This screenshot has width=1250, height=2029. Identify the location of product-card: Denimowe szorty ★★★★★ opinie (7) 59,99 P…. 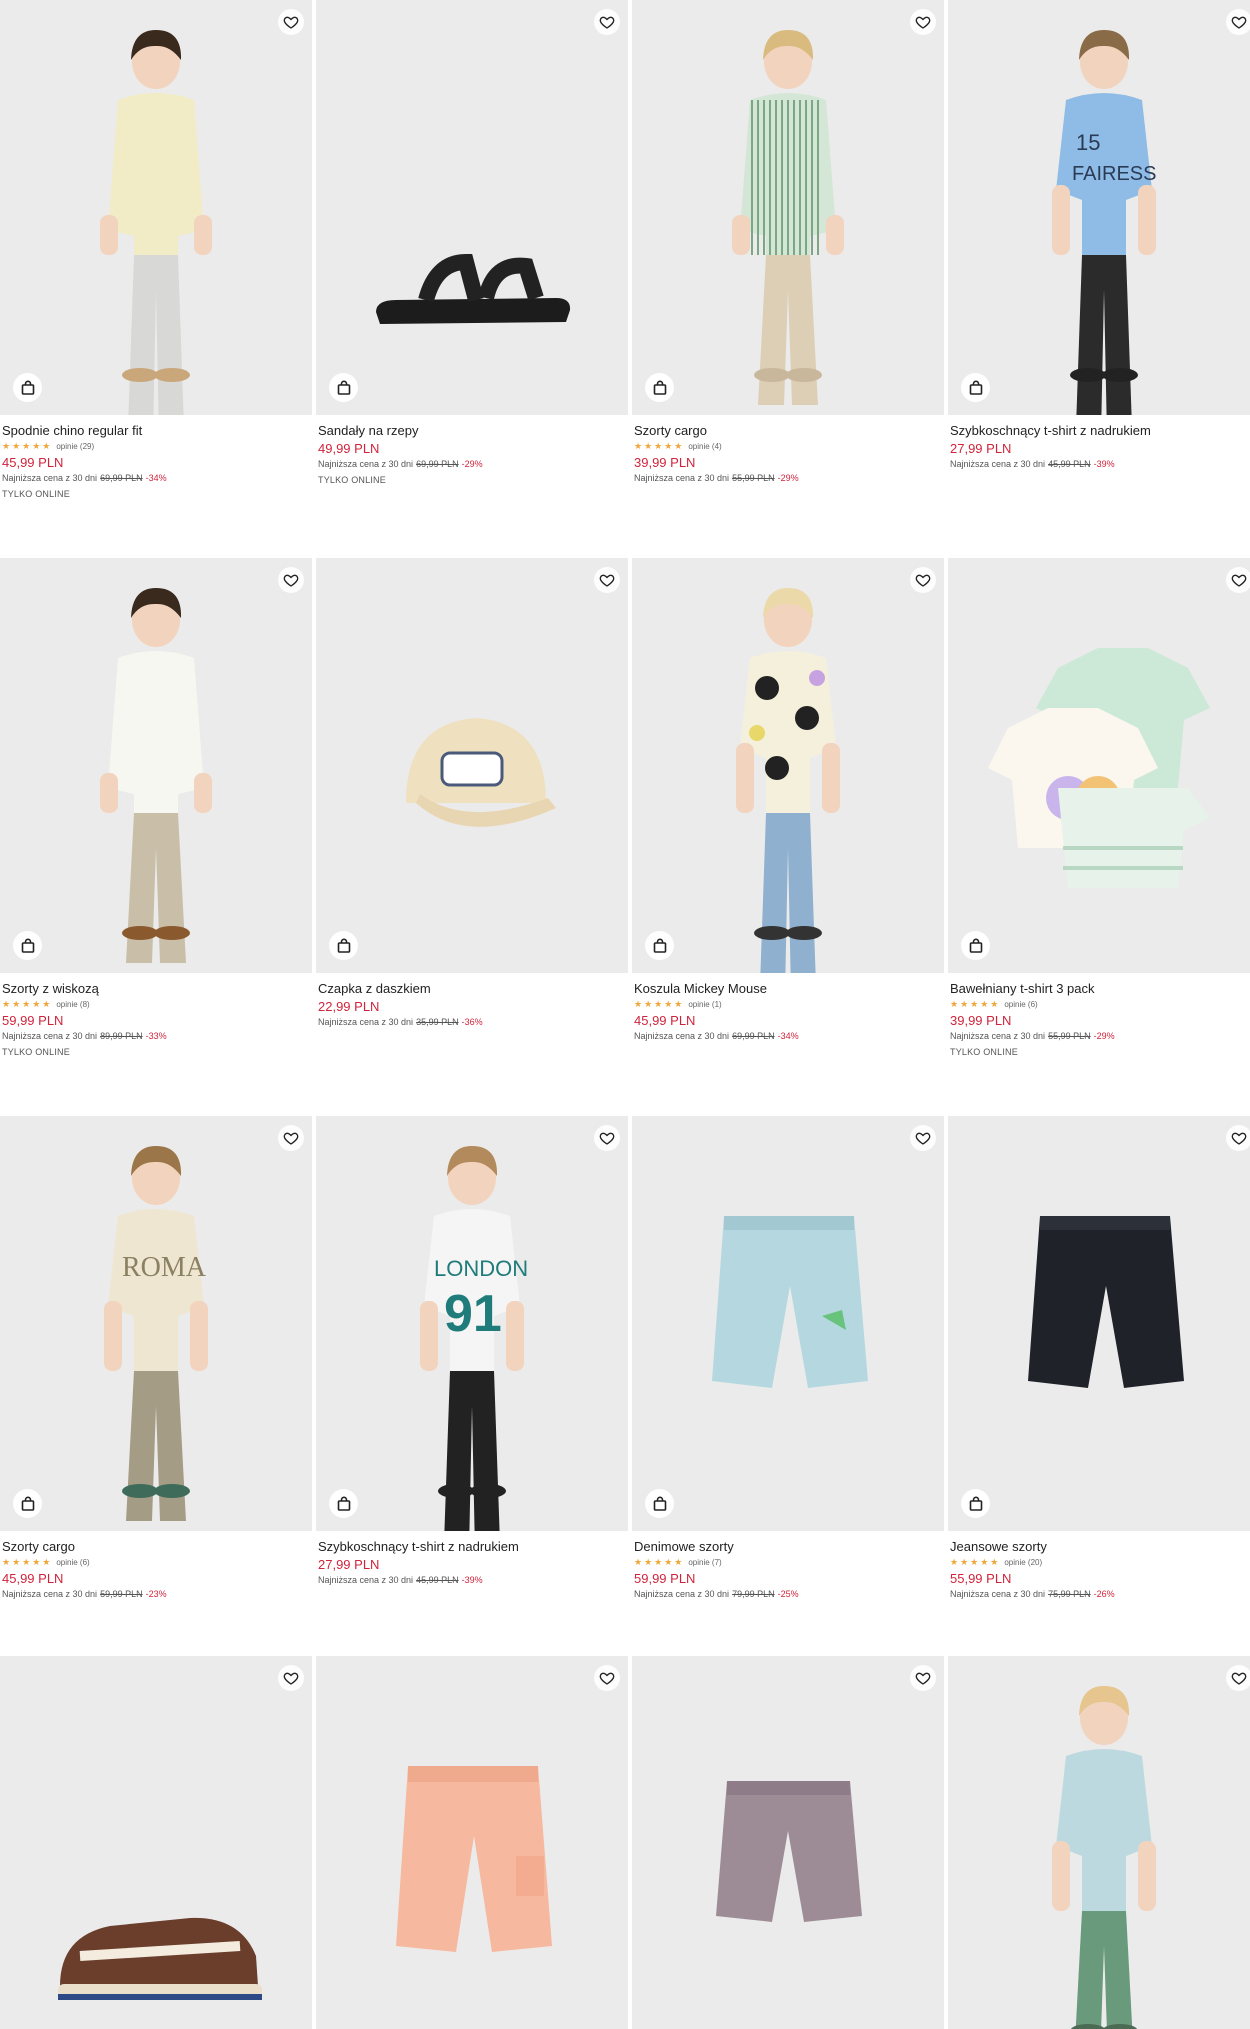
(788, 1358).